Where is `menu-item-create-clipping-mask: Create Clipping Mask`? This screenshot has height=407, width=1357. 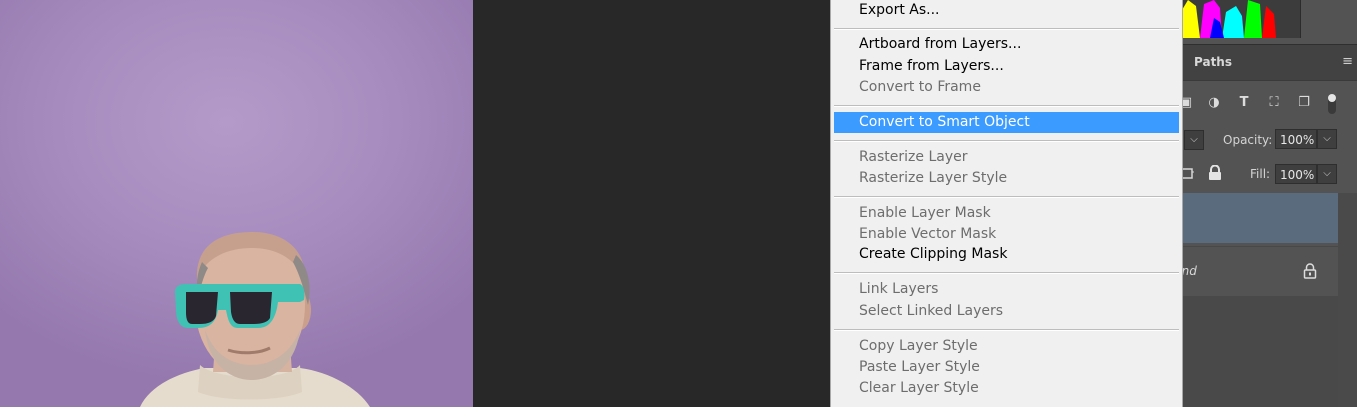
menu-item-create-clipping-mask: Create Clipping Mask is located at coordinates (1006, 254).